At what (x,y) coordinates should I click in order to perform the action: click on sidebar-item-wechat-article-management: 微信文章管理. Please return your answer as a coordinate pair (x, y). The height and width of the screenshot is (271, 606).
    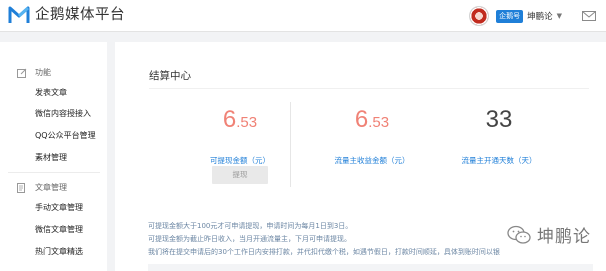
    Looking at the image, I should click on (59, 229).